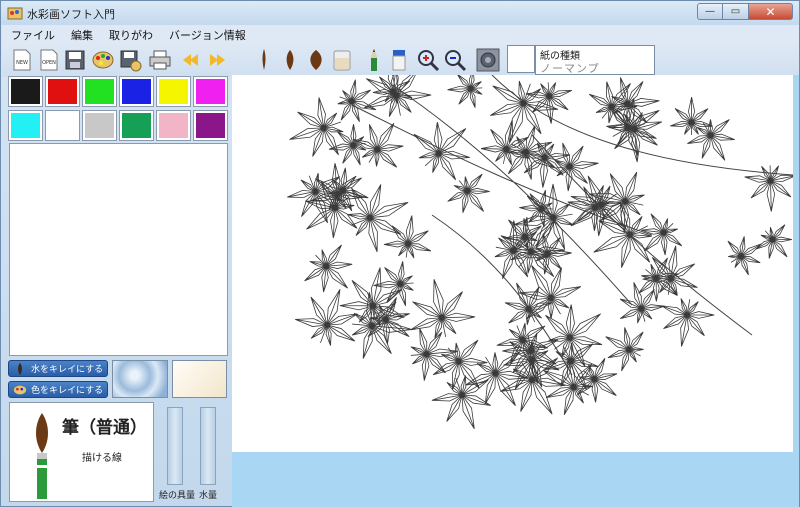 The height and width of the screenshot is (507, 800). Describe the element at coordinates (102, 458) in the screenshot. I see `brush-description: 描ける線` at that location.